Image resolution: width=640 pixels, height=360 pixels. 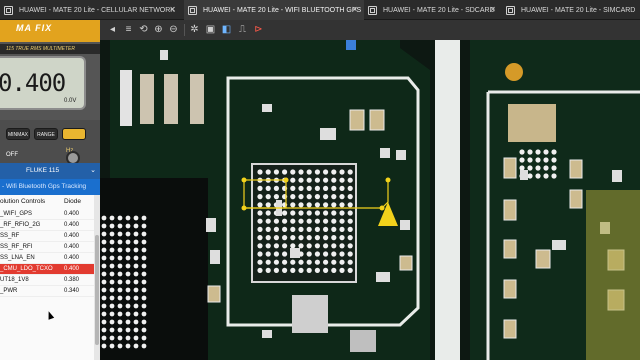 What do you see at coordinates (47, 247) in the screenshot?
I see `table-row: SS_RF_RFI 0.400` at bounding box center [47, 247].